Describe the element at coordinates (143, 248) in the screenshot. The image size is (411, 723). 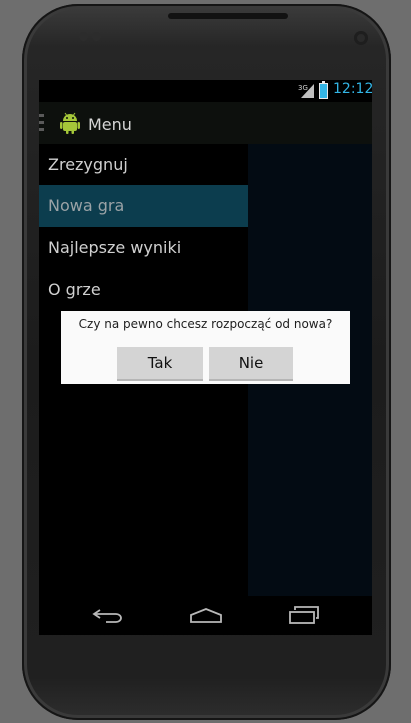
I see `drawer-item-najlepsze-wyniki: Najlepsze wyniki` at that location.